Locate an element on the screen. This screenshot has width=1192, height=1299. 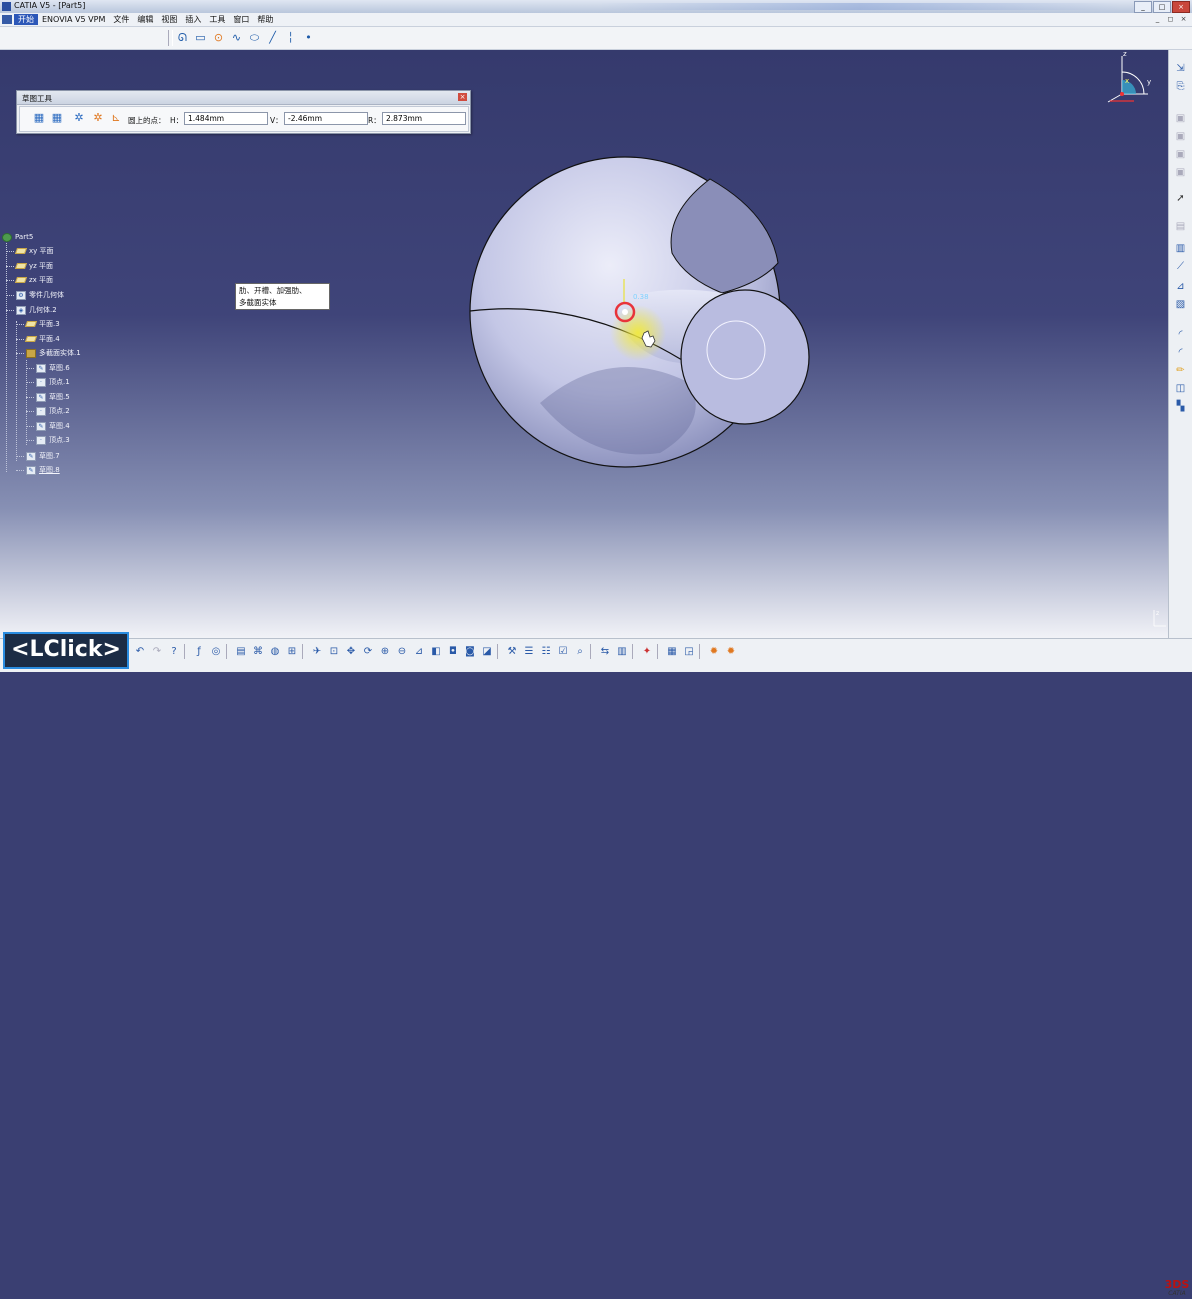
menu-start: 开始 is located at coordinates (26, 19).